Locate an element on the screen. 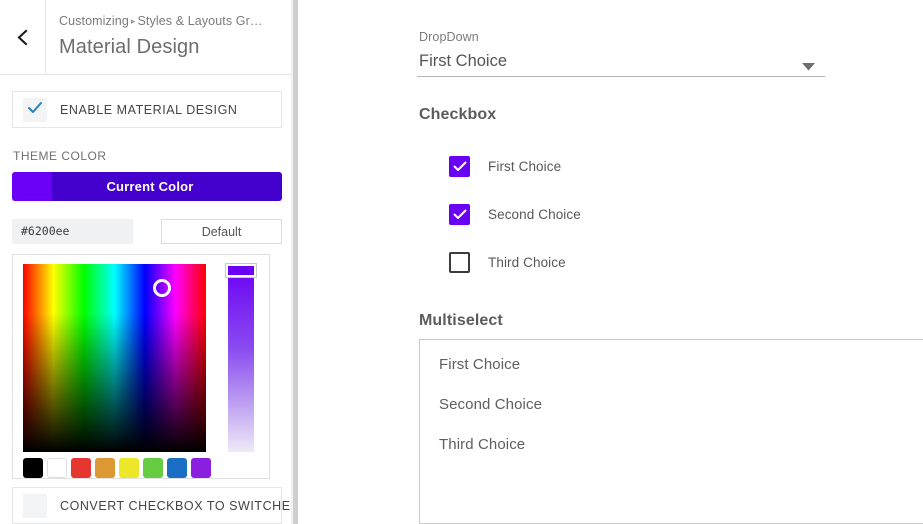 Image resolution: width=923 pixels, height=524 pixels. default-color-button: Default is located at coordinates (221, 231).